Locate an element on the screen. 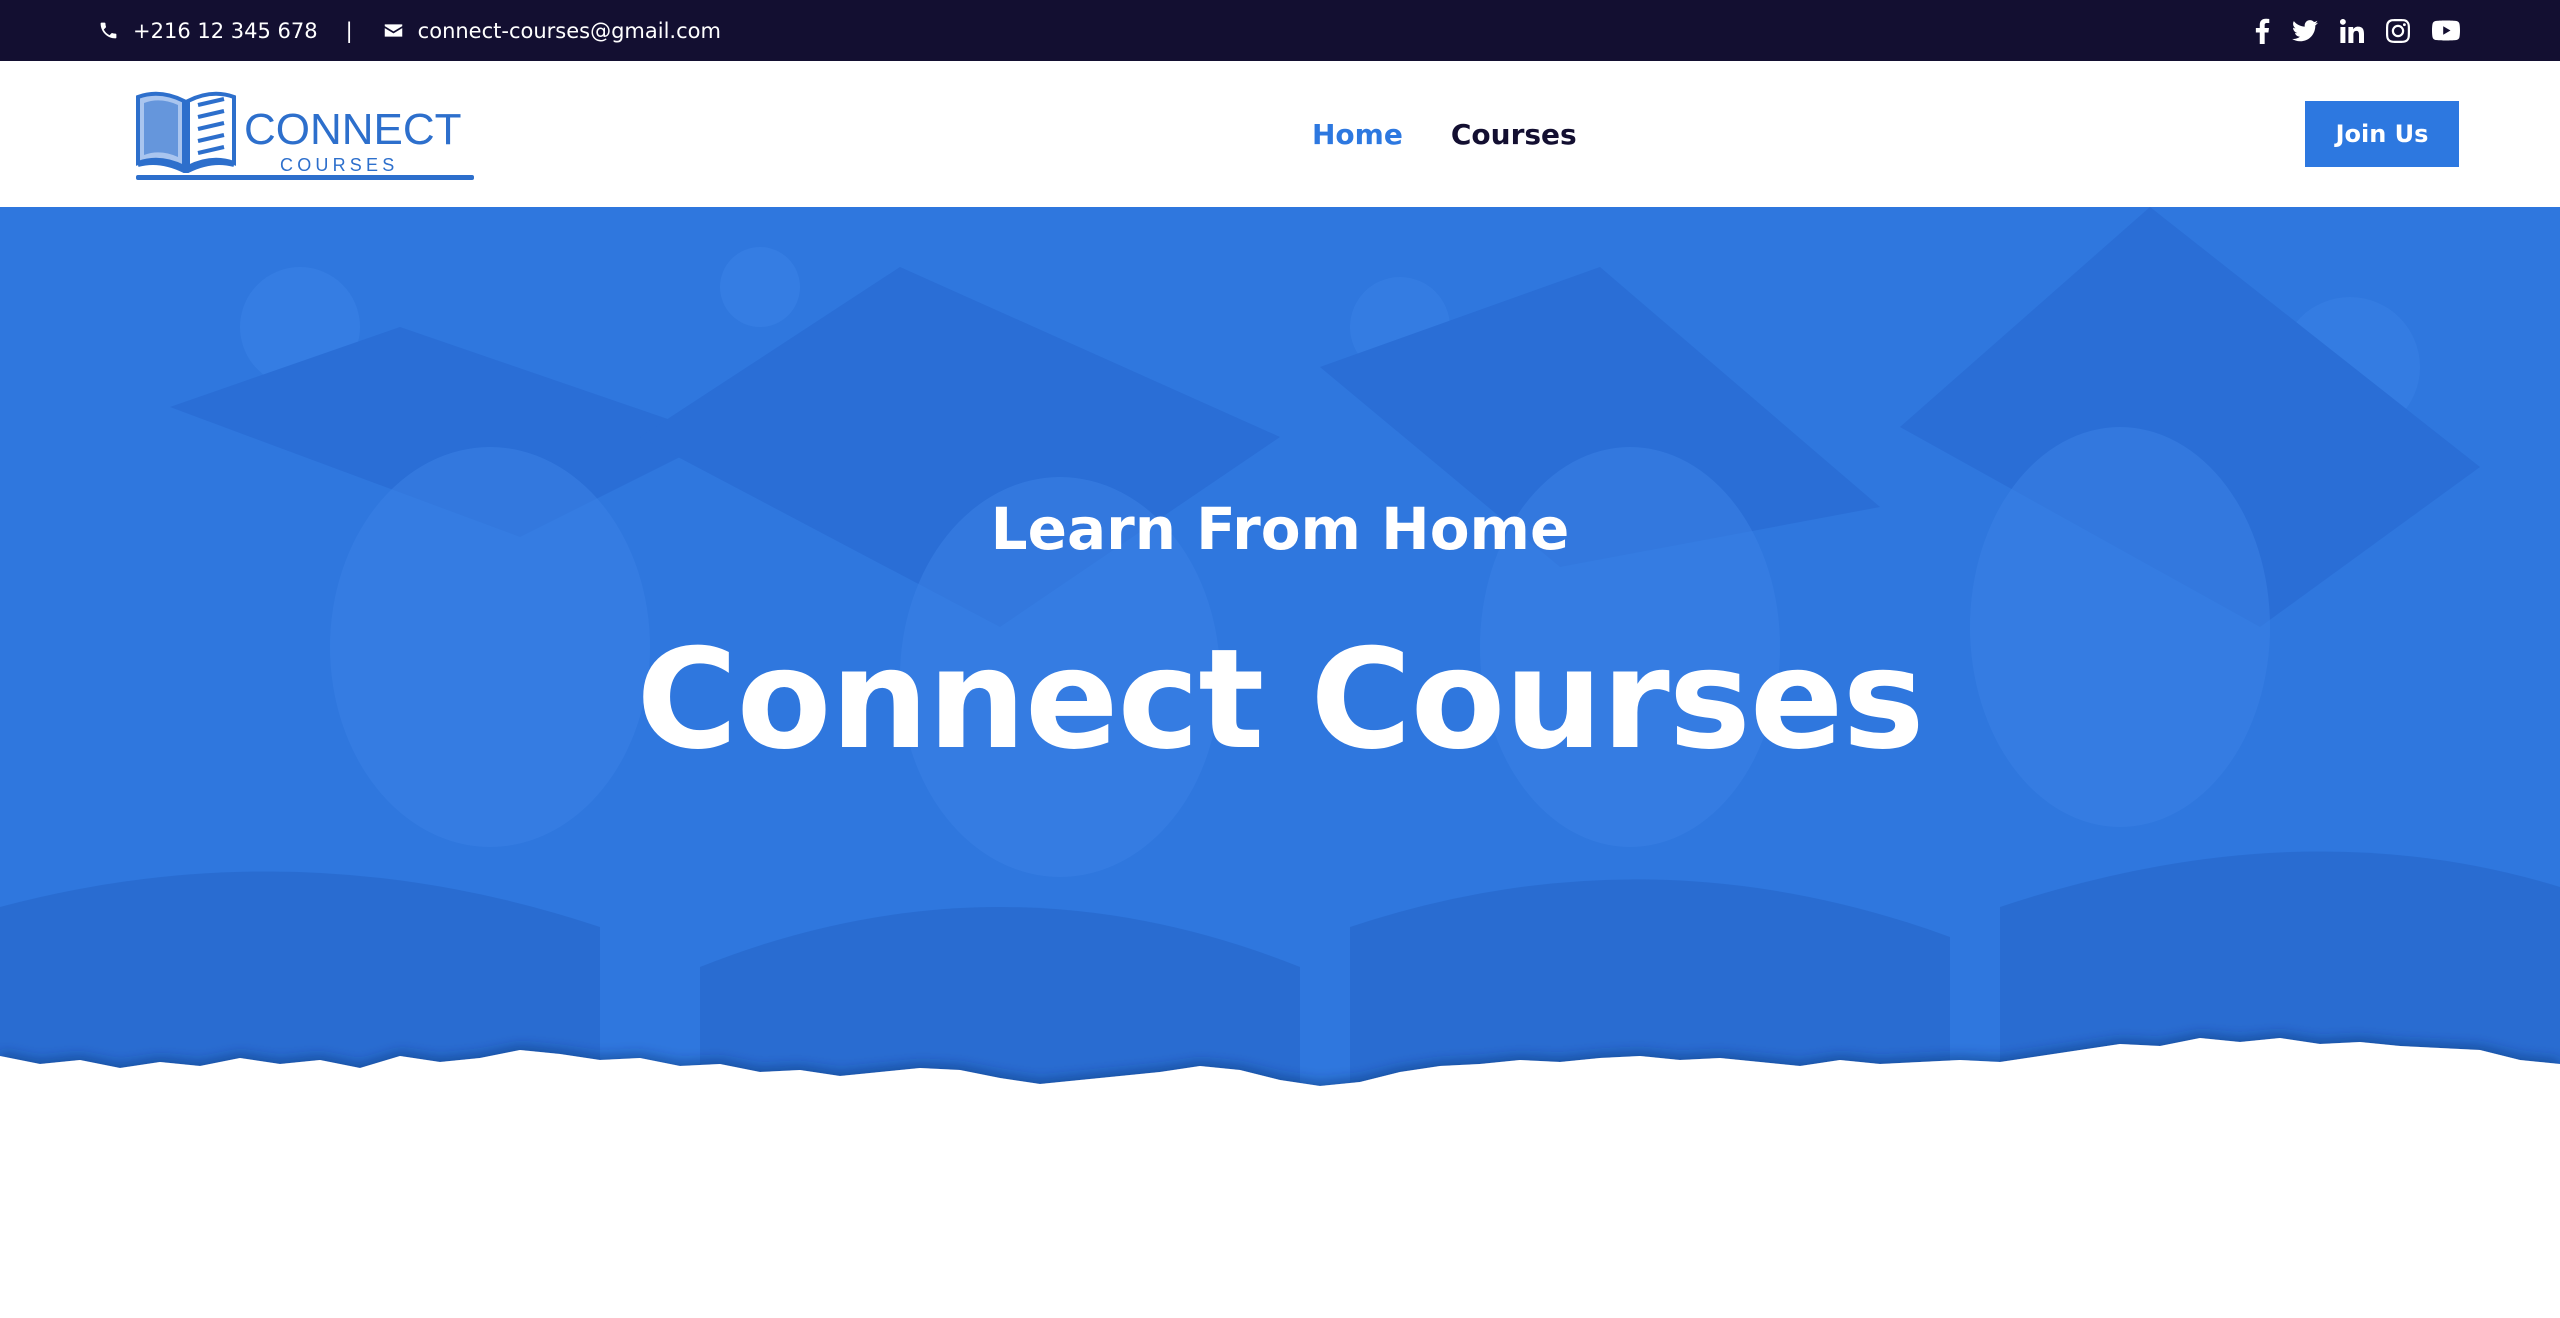  twitter-icon is located at coordinates (2305, 30).